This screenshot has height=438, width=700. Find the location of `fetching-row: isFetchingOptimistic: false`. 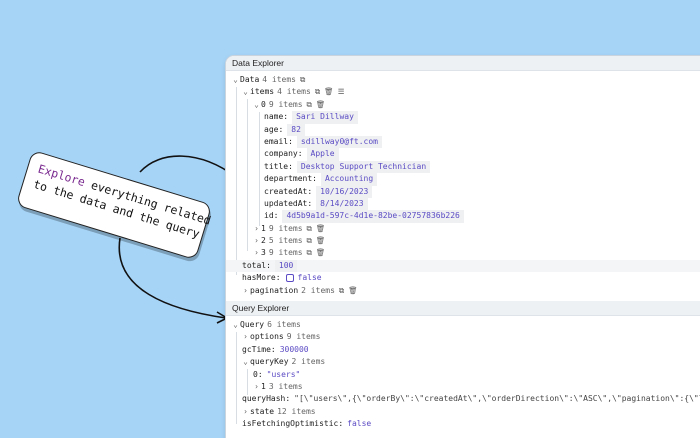

fetching-row: isFetchingOptimistic: false is located at coordinates (463, 424).